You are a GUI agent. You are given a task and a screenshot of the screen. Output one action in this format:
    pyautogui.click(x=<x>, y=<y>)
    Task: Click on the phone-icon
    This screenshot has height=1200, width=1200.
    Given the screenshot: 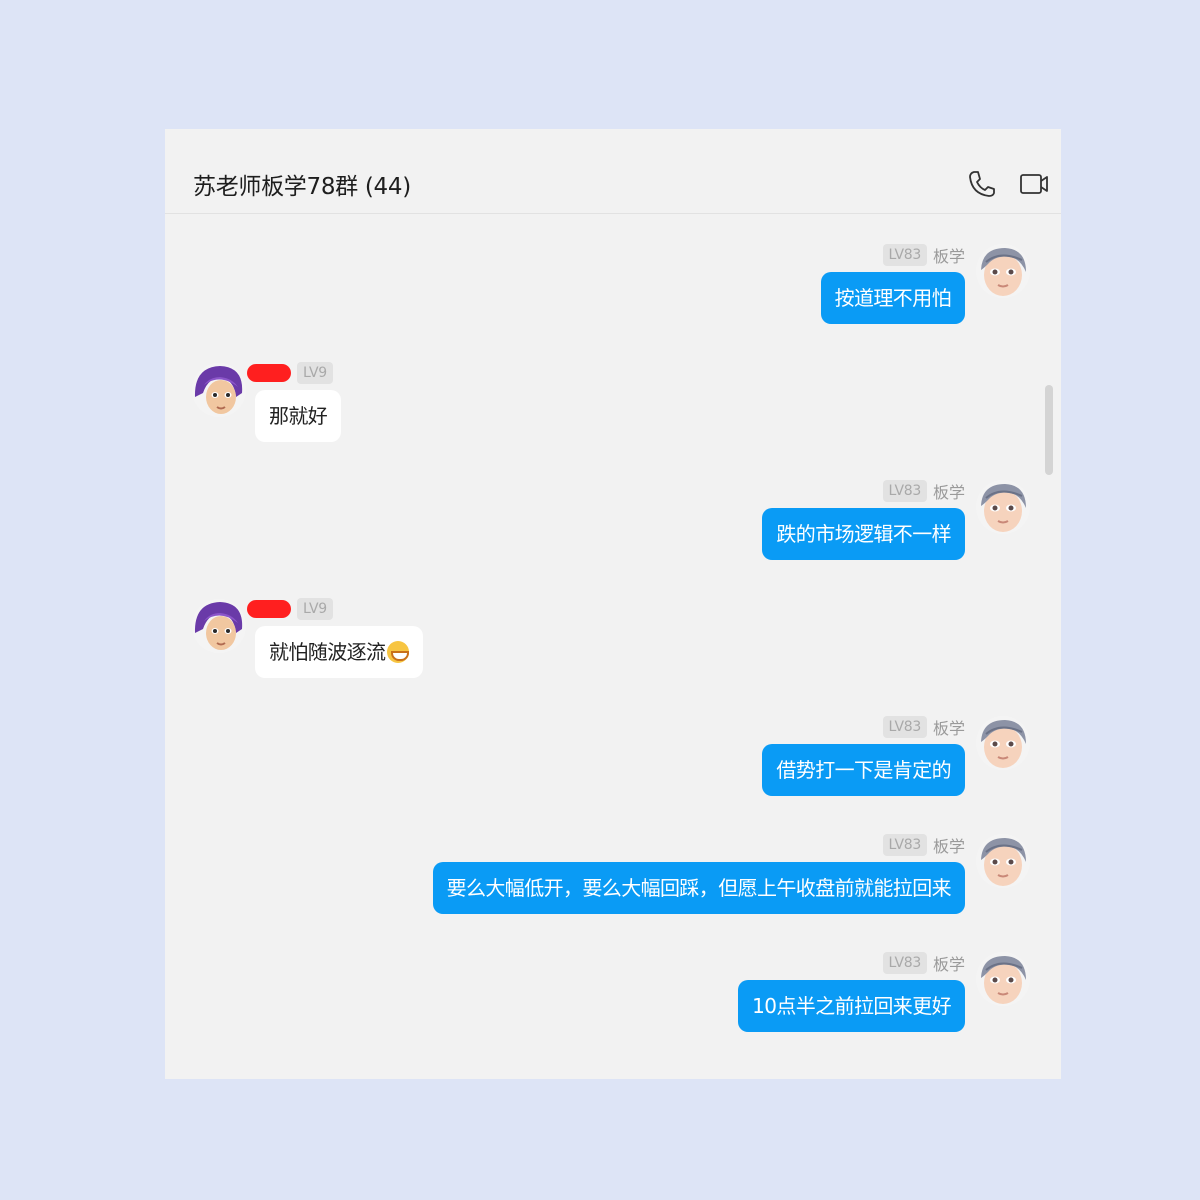 What is the action you would take?
    pyautogui.click(x=982, y=184)
    